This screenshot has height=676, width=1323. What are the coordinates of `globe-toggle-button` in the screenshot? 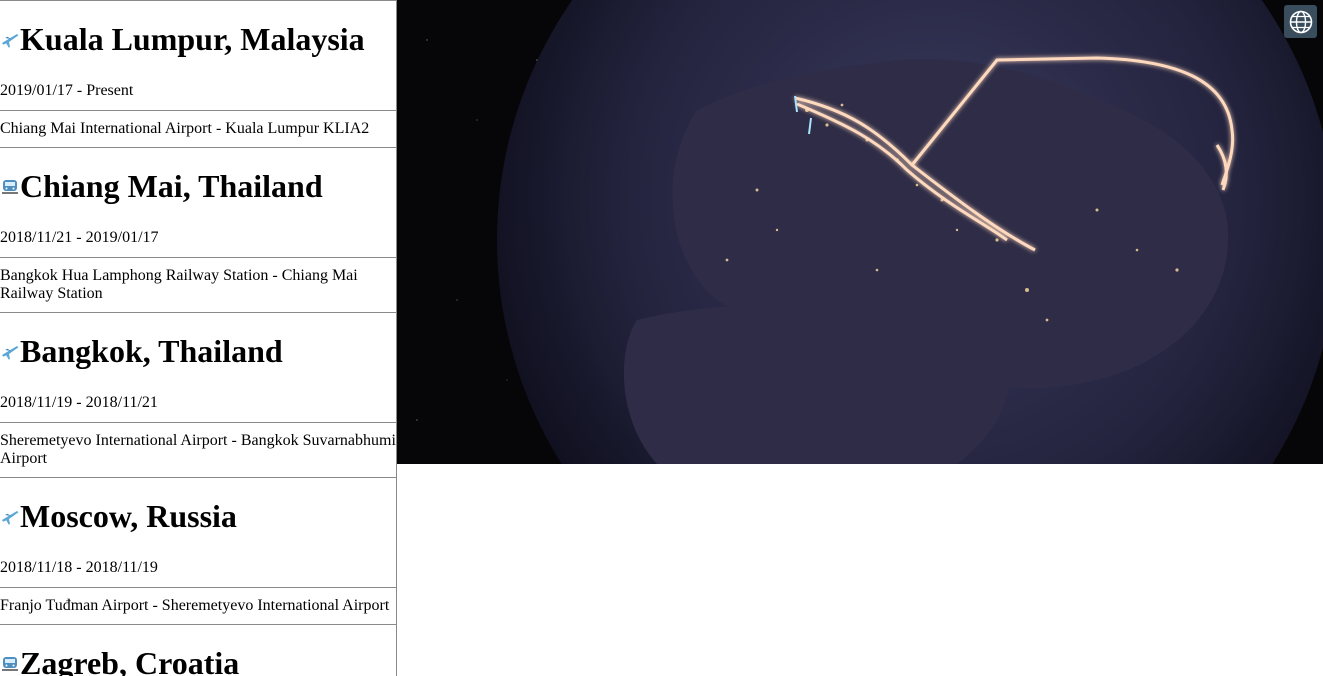 It's located at (1300, 21).